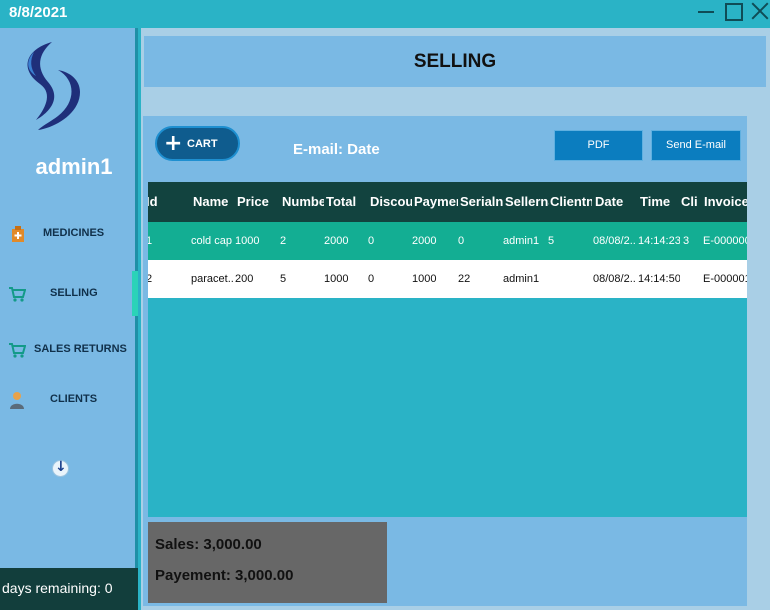 Image resolution: width=770 pixels, height=610 pixels. I want to click on cart-button-label: CART, so click(202, 144).